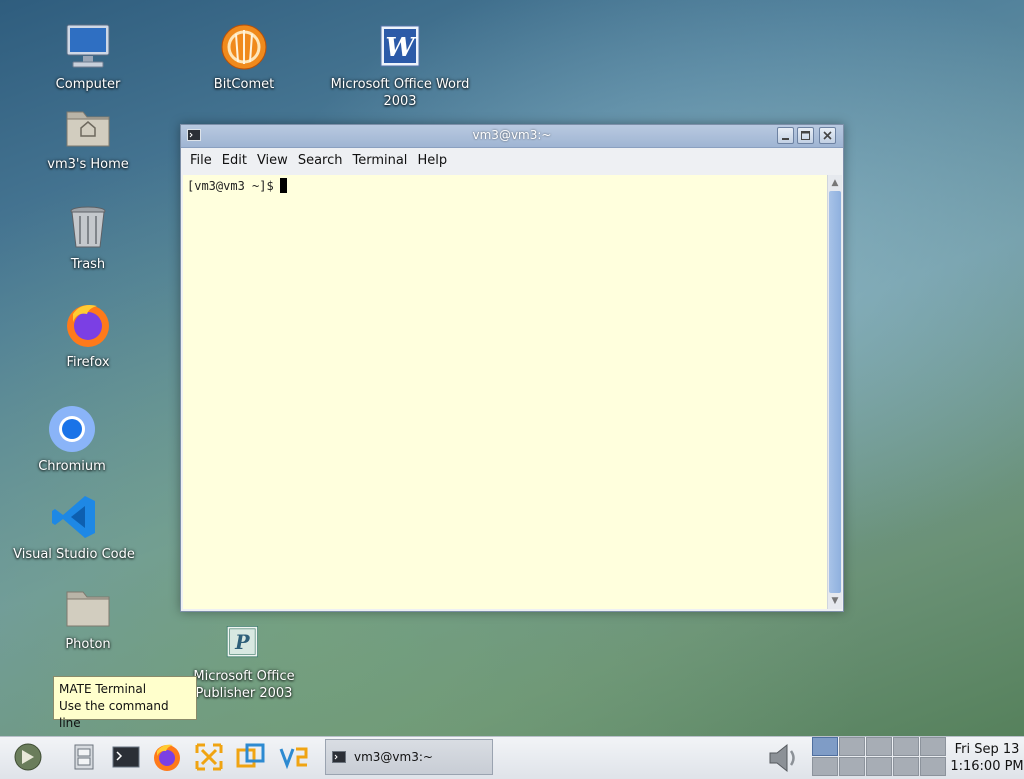 The image size is (1024, 779). I want to click on desktop-icon-trash: Trash, so click(88, 237).